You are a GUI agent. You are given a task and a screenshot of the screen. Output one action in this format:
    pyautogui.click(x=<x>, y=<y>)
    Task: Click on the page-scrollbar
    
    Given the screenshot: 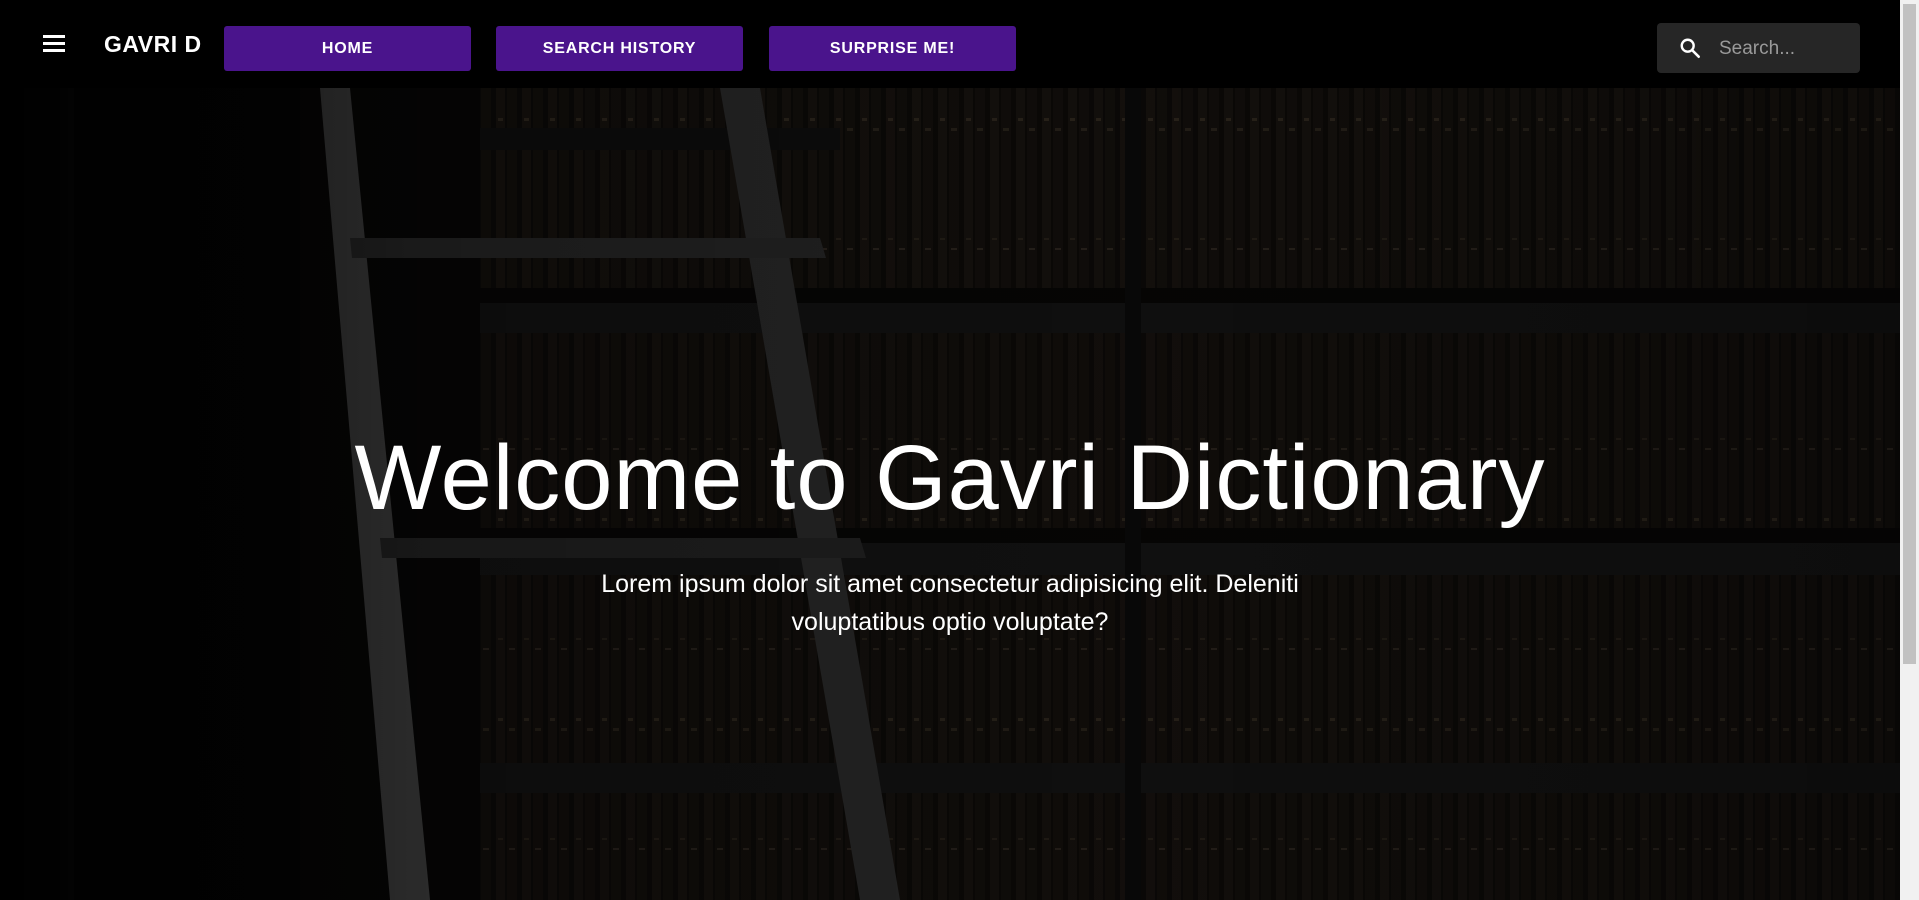 What is the action you would take?
    pyautogui.click(x=1909, y=450)
    